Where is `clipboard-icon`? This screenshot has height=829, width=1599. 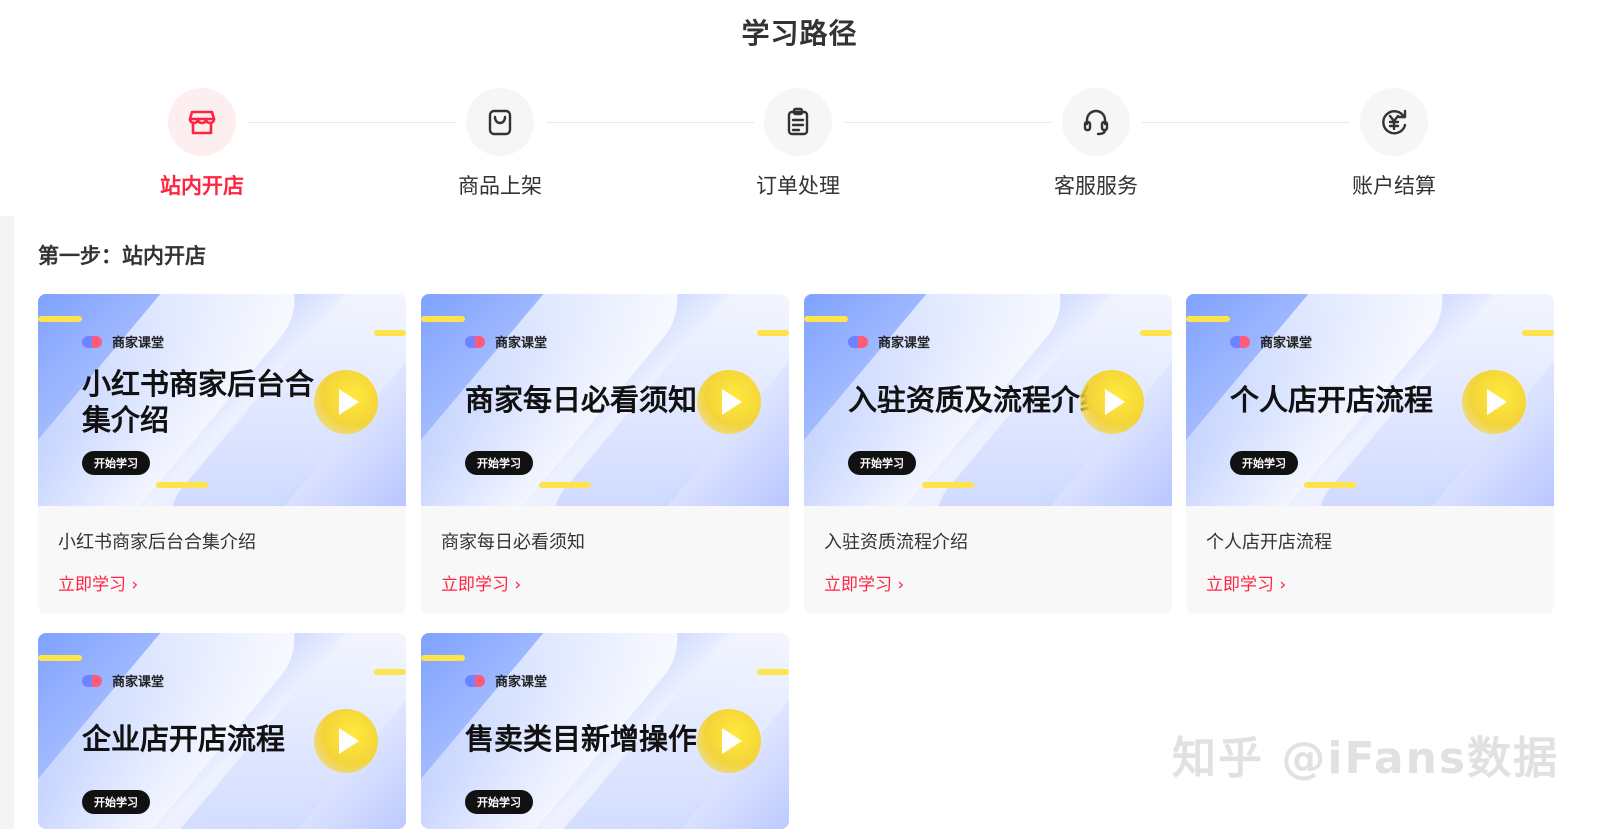 clipboard-icon is located at coordinates (798, 122).